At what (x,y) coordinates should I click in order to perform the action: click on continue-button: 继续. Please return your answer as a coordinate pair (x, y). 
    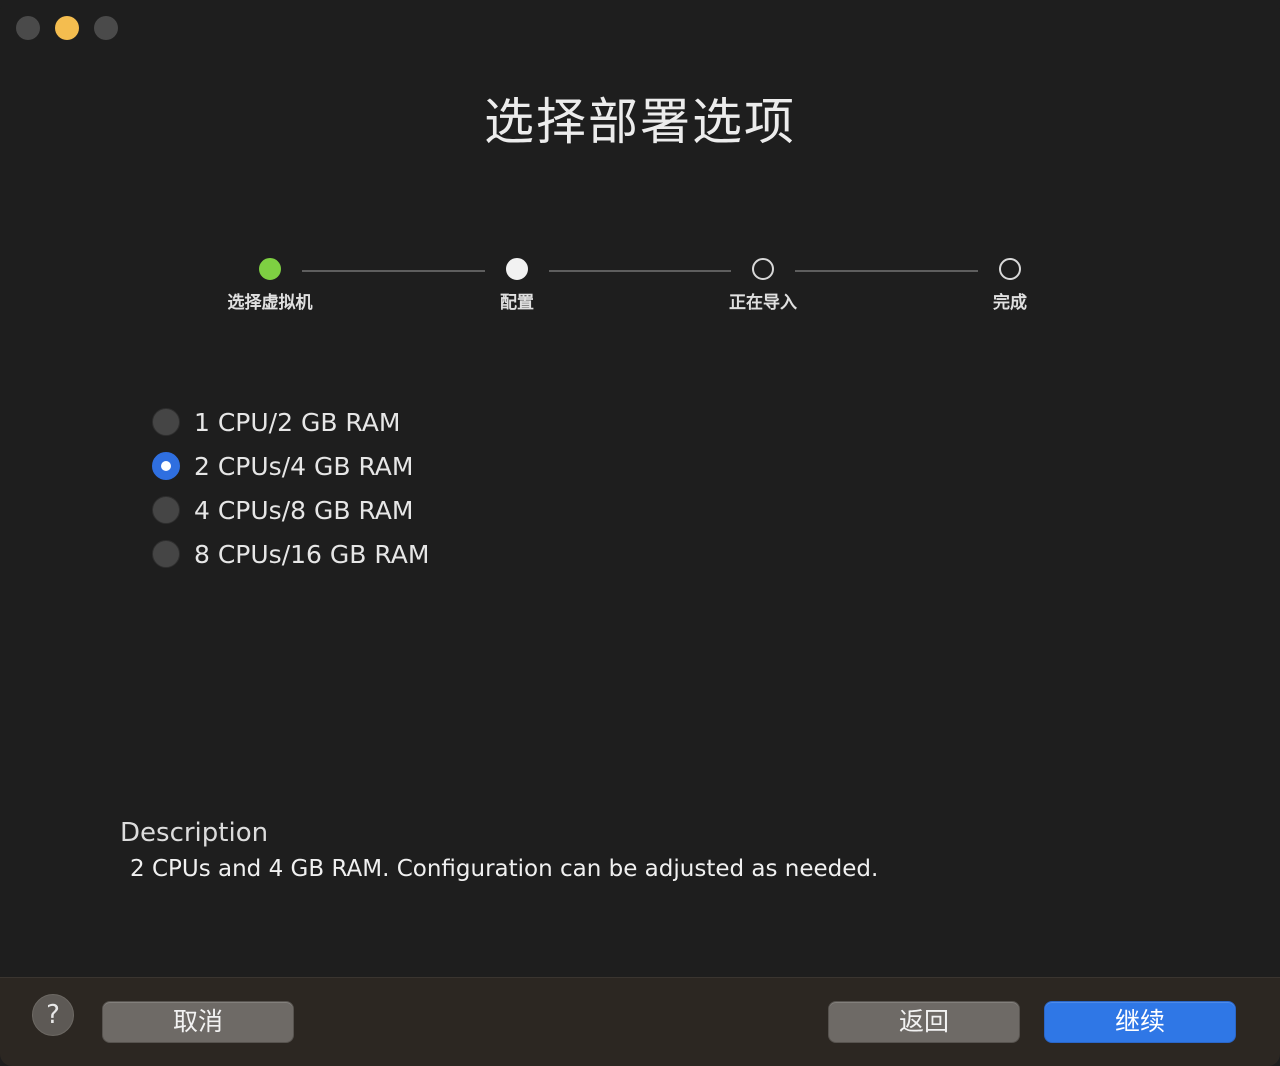
    Looking at the image, I should click on (1140, 1022).